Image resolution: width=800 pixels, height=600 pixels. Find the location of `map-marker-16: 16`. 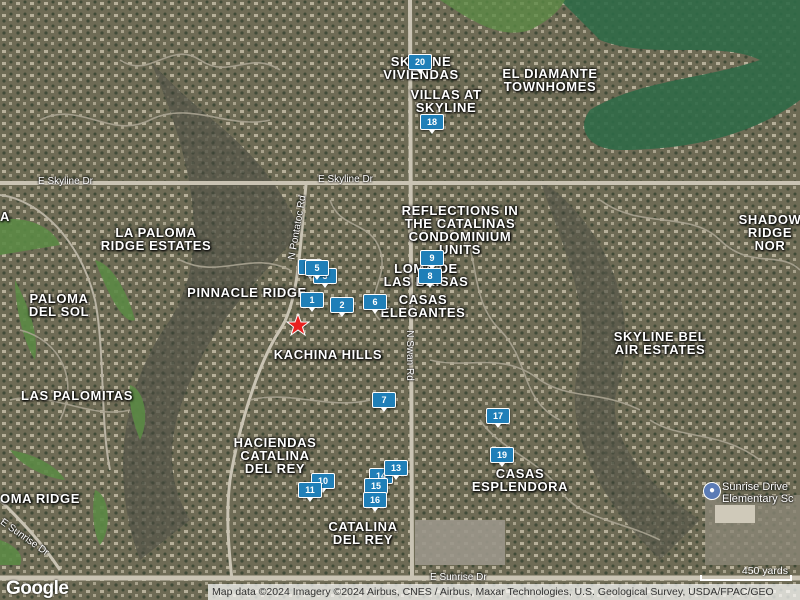

map-marker-16: 16 is located at coordinates (375, 502).